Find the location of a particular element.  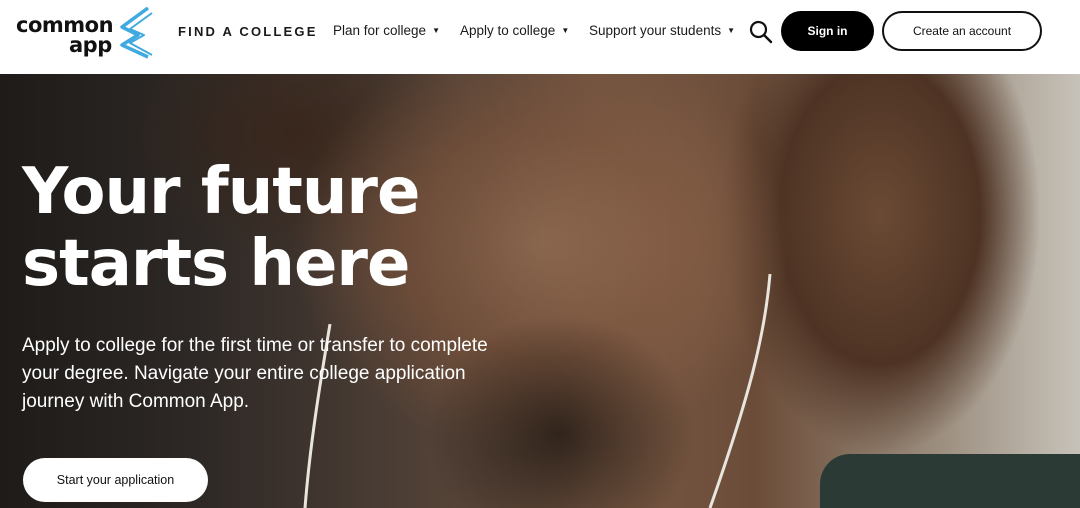

nav-apply-label: Apply to college is located at coordinates (508, 30).